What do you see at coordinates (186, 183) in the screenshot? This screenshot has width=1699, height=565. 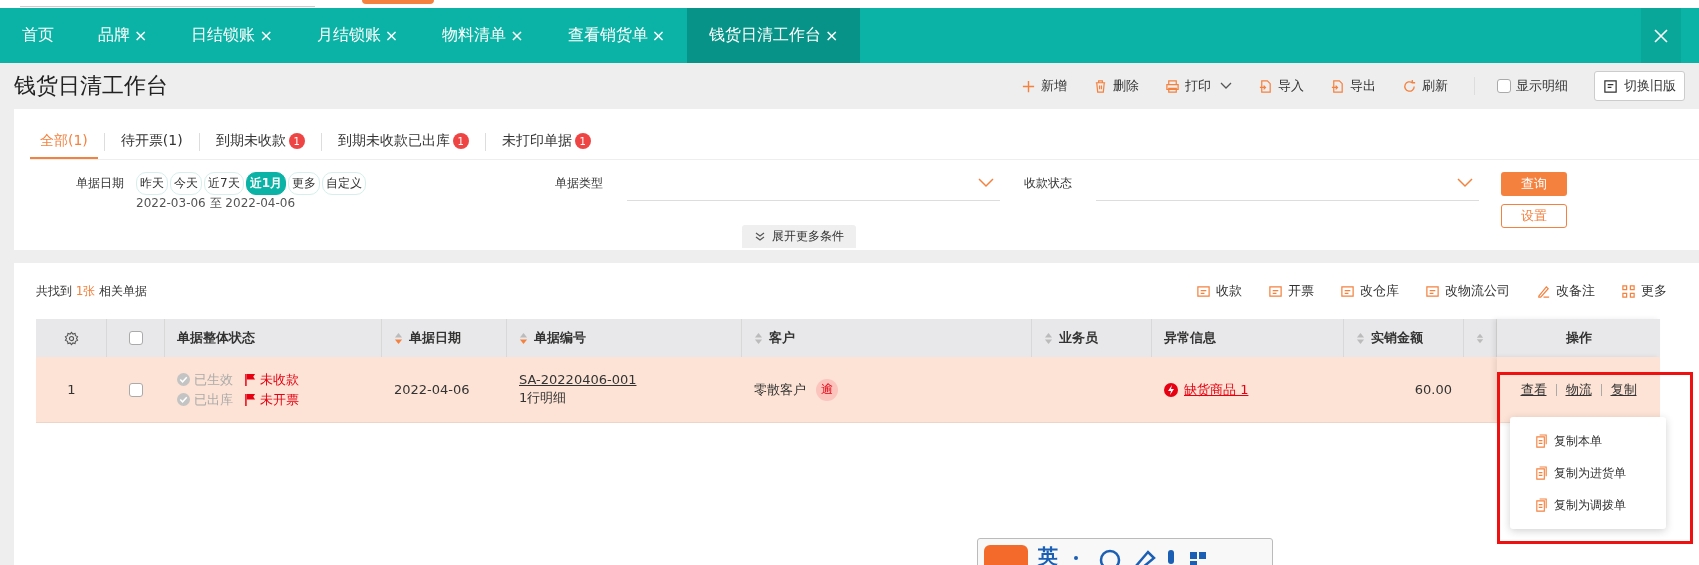 I see `date-chip: 今天` at bounding box center [186, 183].